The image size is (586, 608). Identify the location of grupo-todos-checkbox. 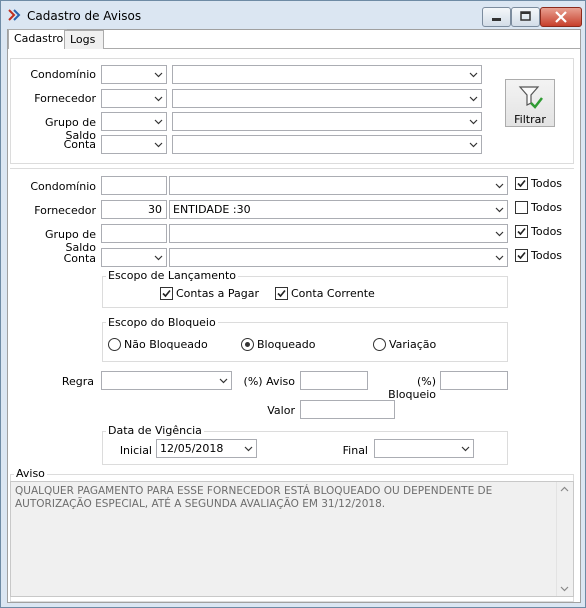
(521, 231).